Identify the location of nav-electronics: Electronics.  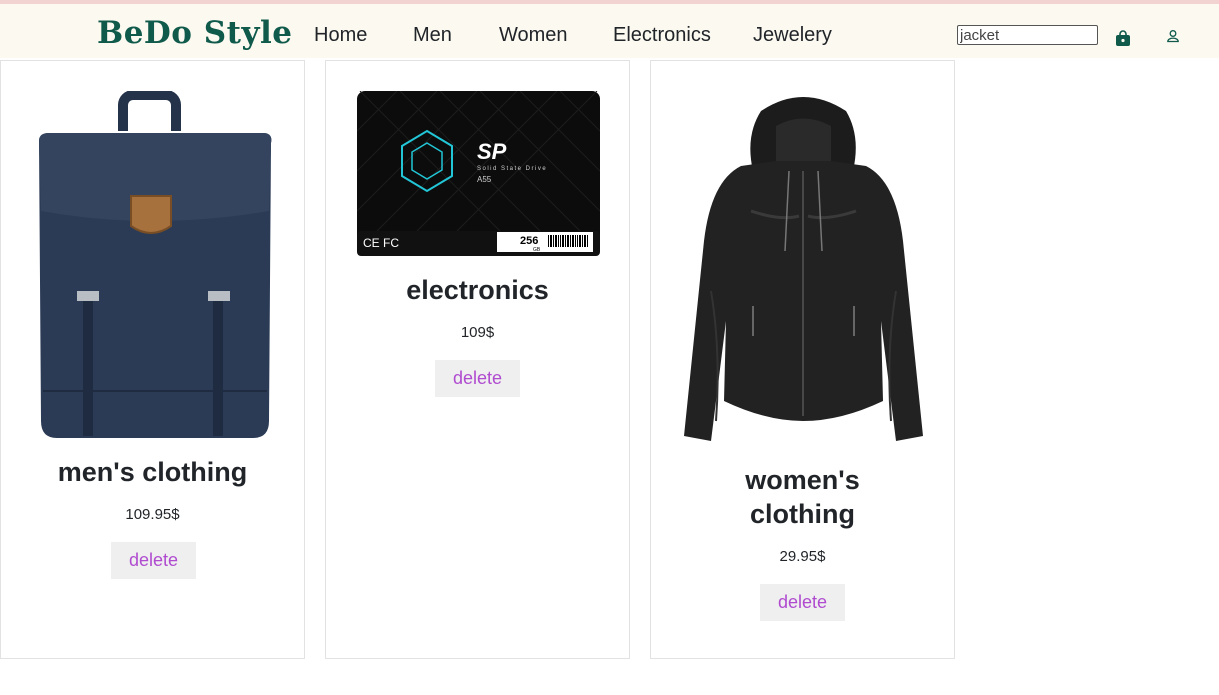
(662, 35).